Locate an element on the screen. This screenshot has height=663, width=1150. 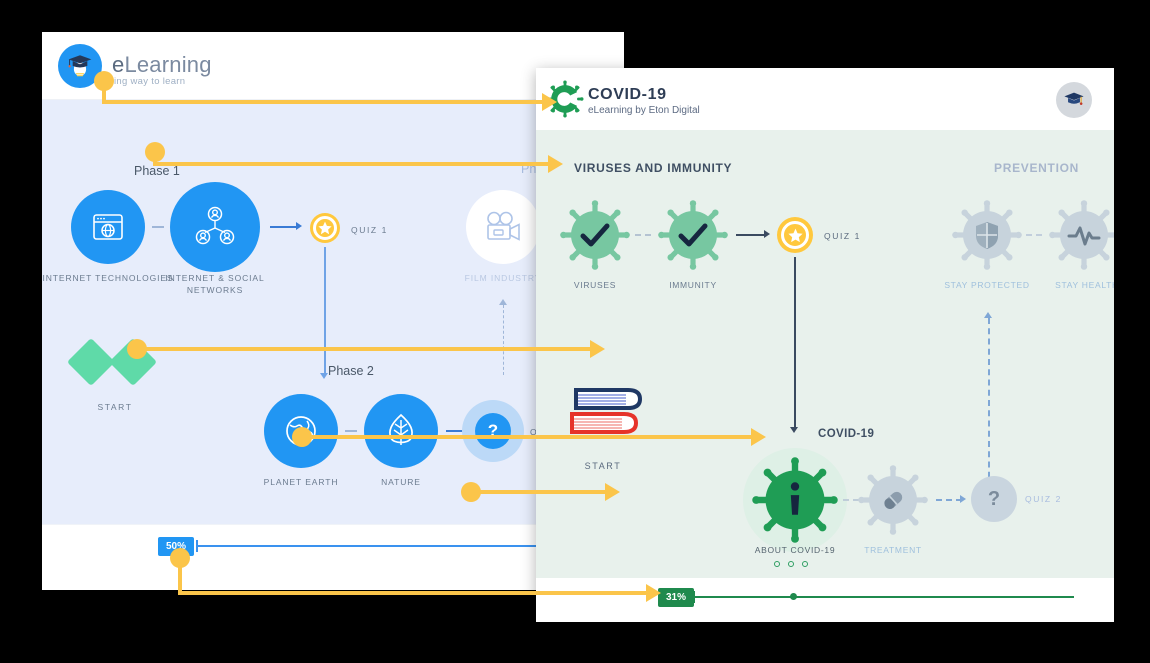
node-immunity is located at coordinates (693, 235).